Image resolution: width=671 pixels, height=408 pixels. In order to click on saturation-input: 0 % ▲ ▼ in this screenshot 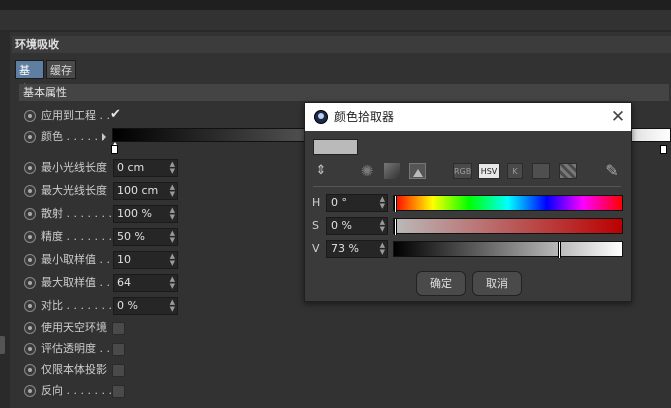, I will do `click(357, 226)`.